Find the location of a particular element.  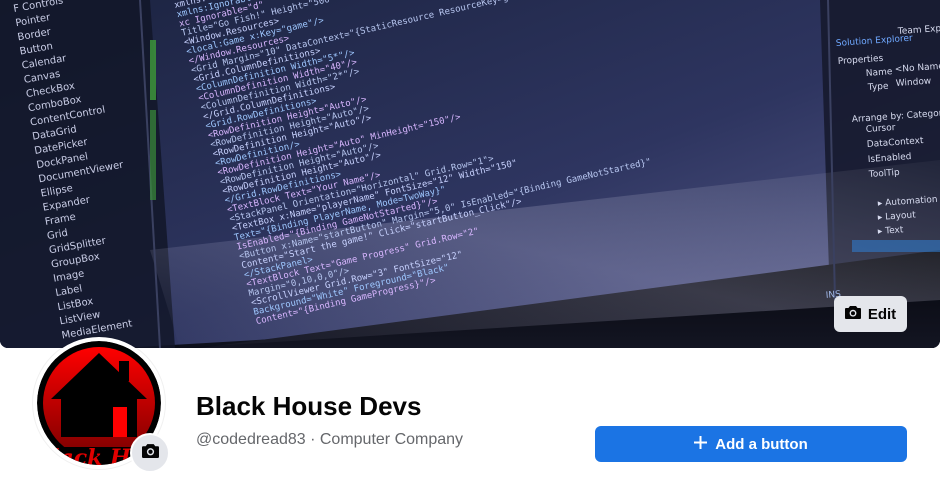

profile-picture: Black Hou is located at coordinates (101, 405).